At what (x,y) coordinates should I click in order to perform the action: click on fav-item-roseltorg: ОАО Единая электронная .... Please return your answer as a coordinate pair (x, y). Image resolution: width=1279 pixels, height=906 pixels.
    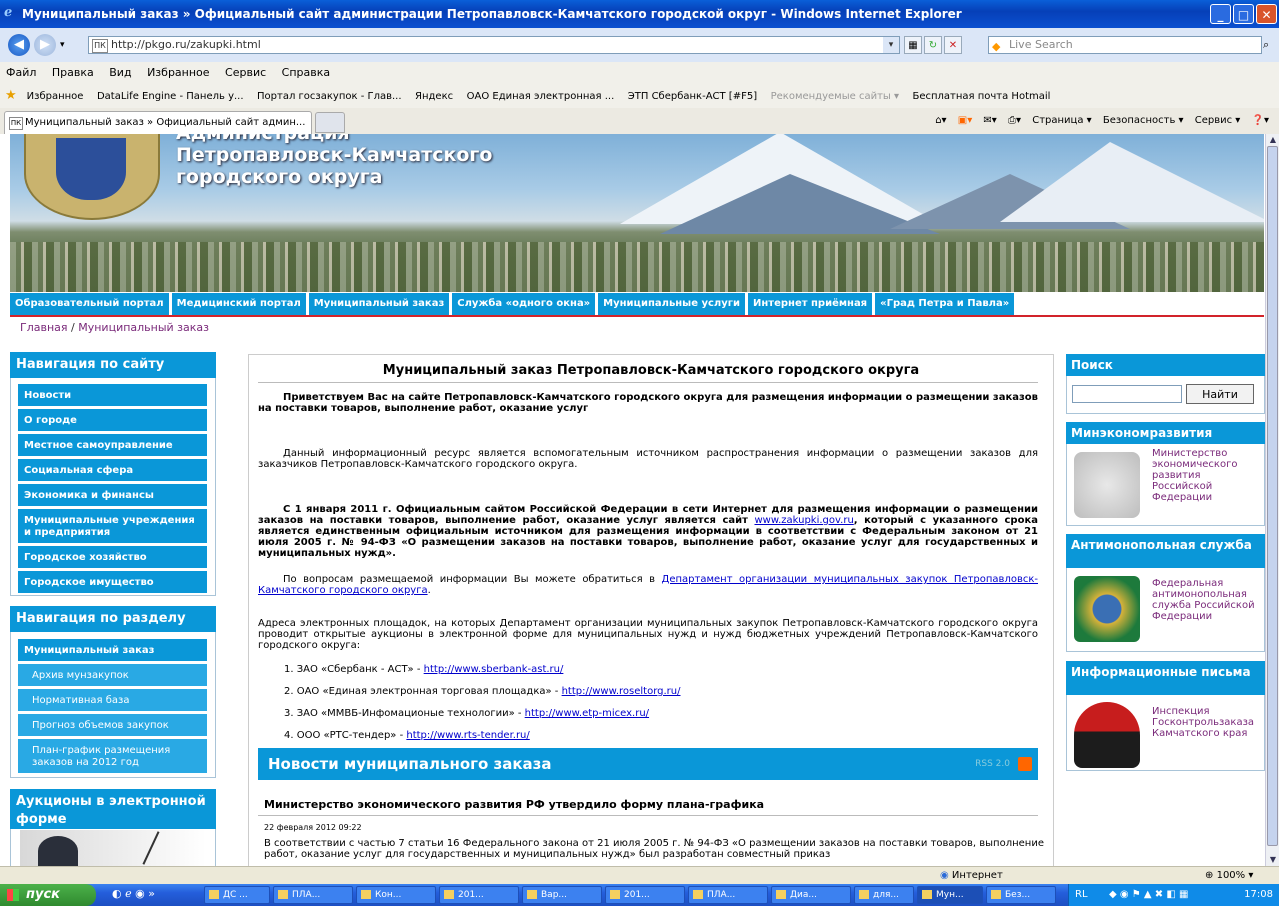
    Looking at the image, I should click on (541, 96).